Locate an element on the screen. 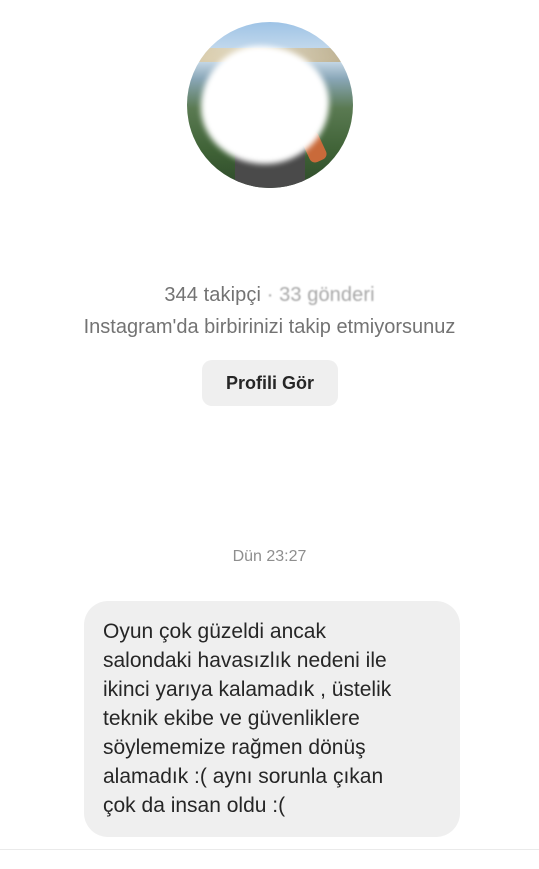 The width and height of the screenshot is (539, 869). profile-avatar is located at coordinates (270, 105).